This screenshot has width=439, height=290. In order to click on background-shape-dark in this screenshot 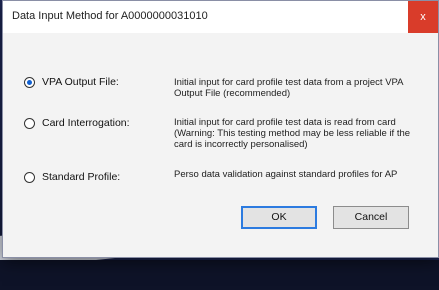, I will do `click(219, 275)`.